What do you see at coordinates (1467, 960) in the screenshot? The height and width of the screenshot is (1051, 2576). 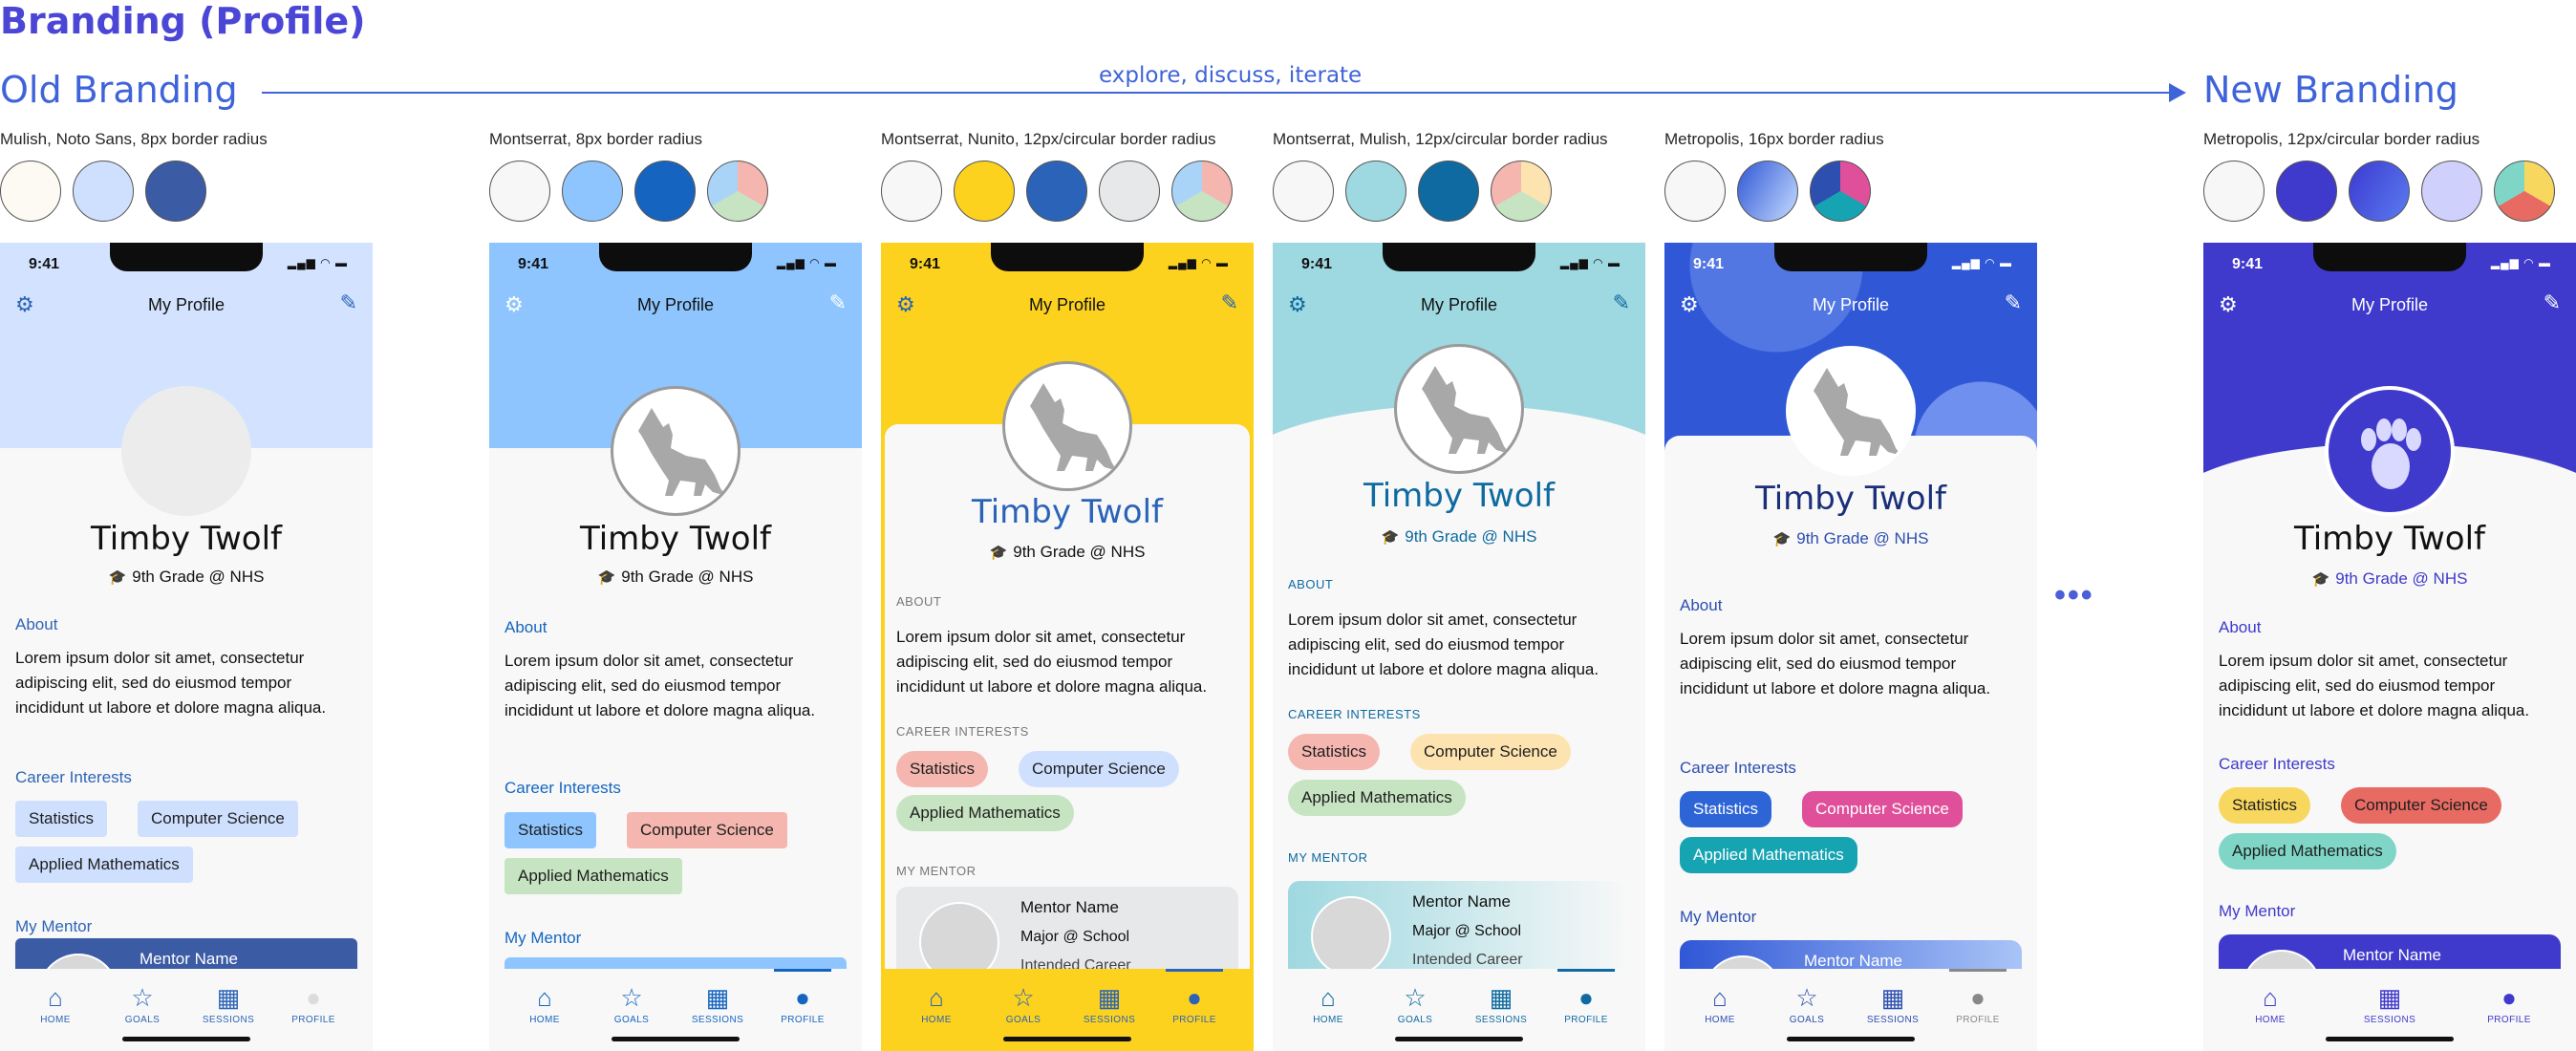 I see `mentor-career: Intended Career` at bounding box center [1467, 960].